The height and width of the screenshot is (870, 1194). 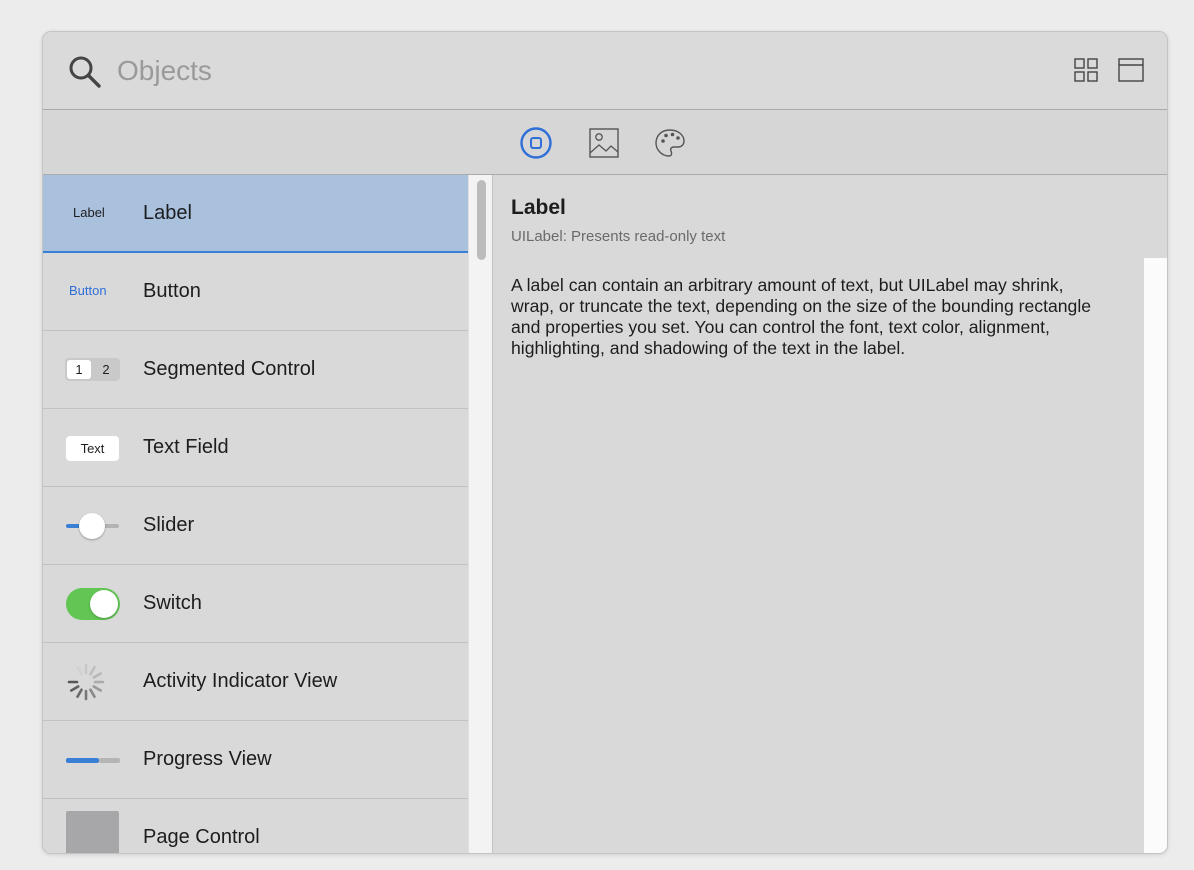 I want to click on scrollbar-thumb, so click(x=481, y=220).